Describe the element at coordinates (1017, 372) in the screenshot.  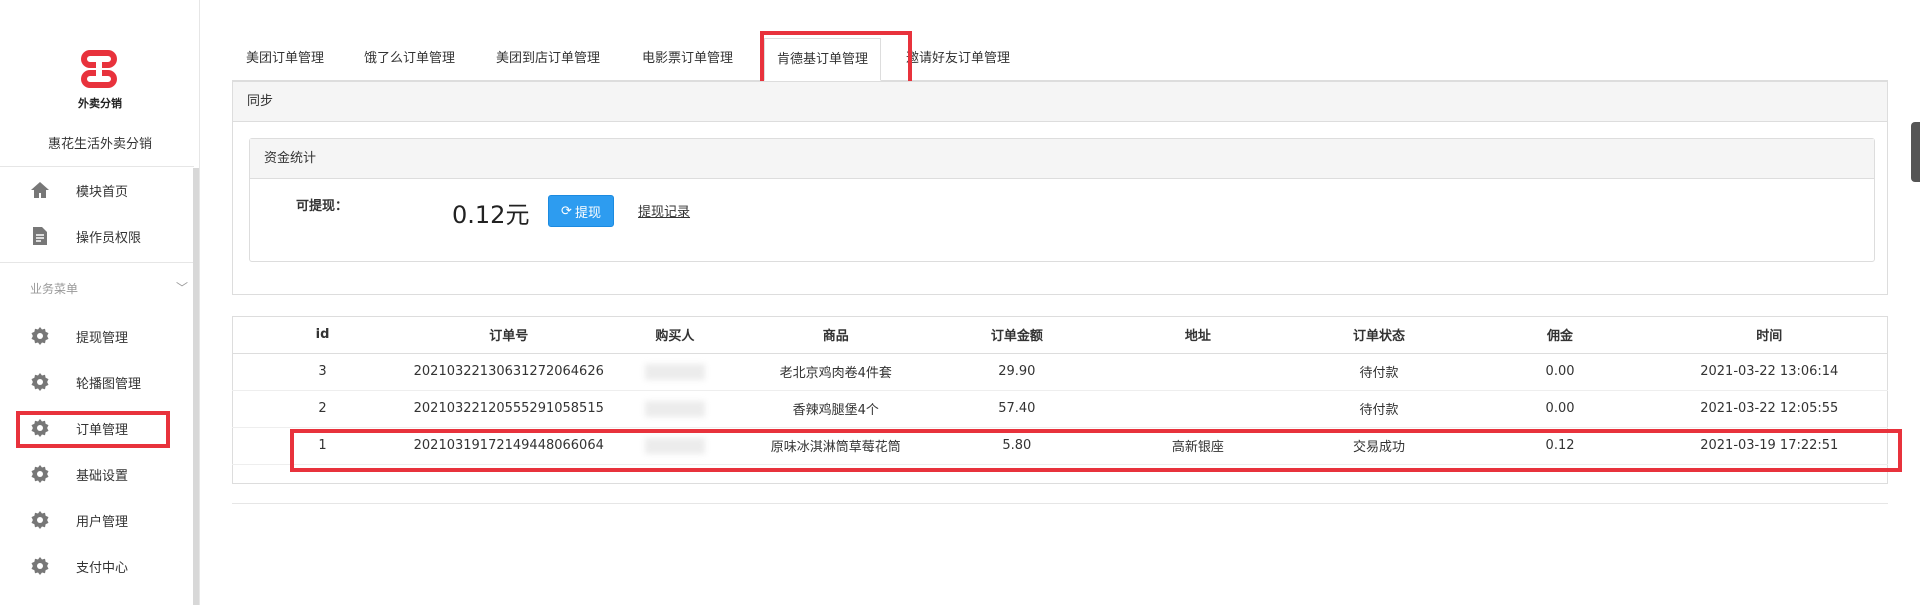
I see `cell-amount: 29.90` at that location.